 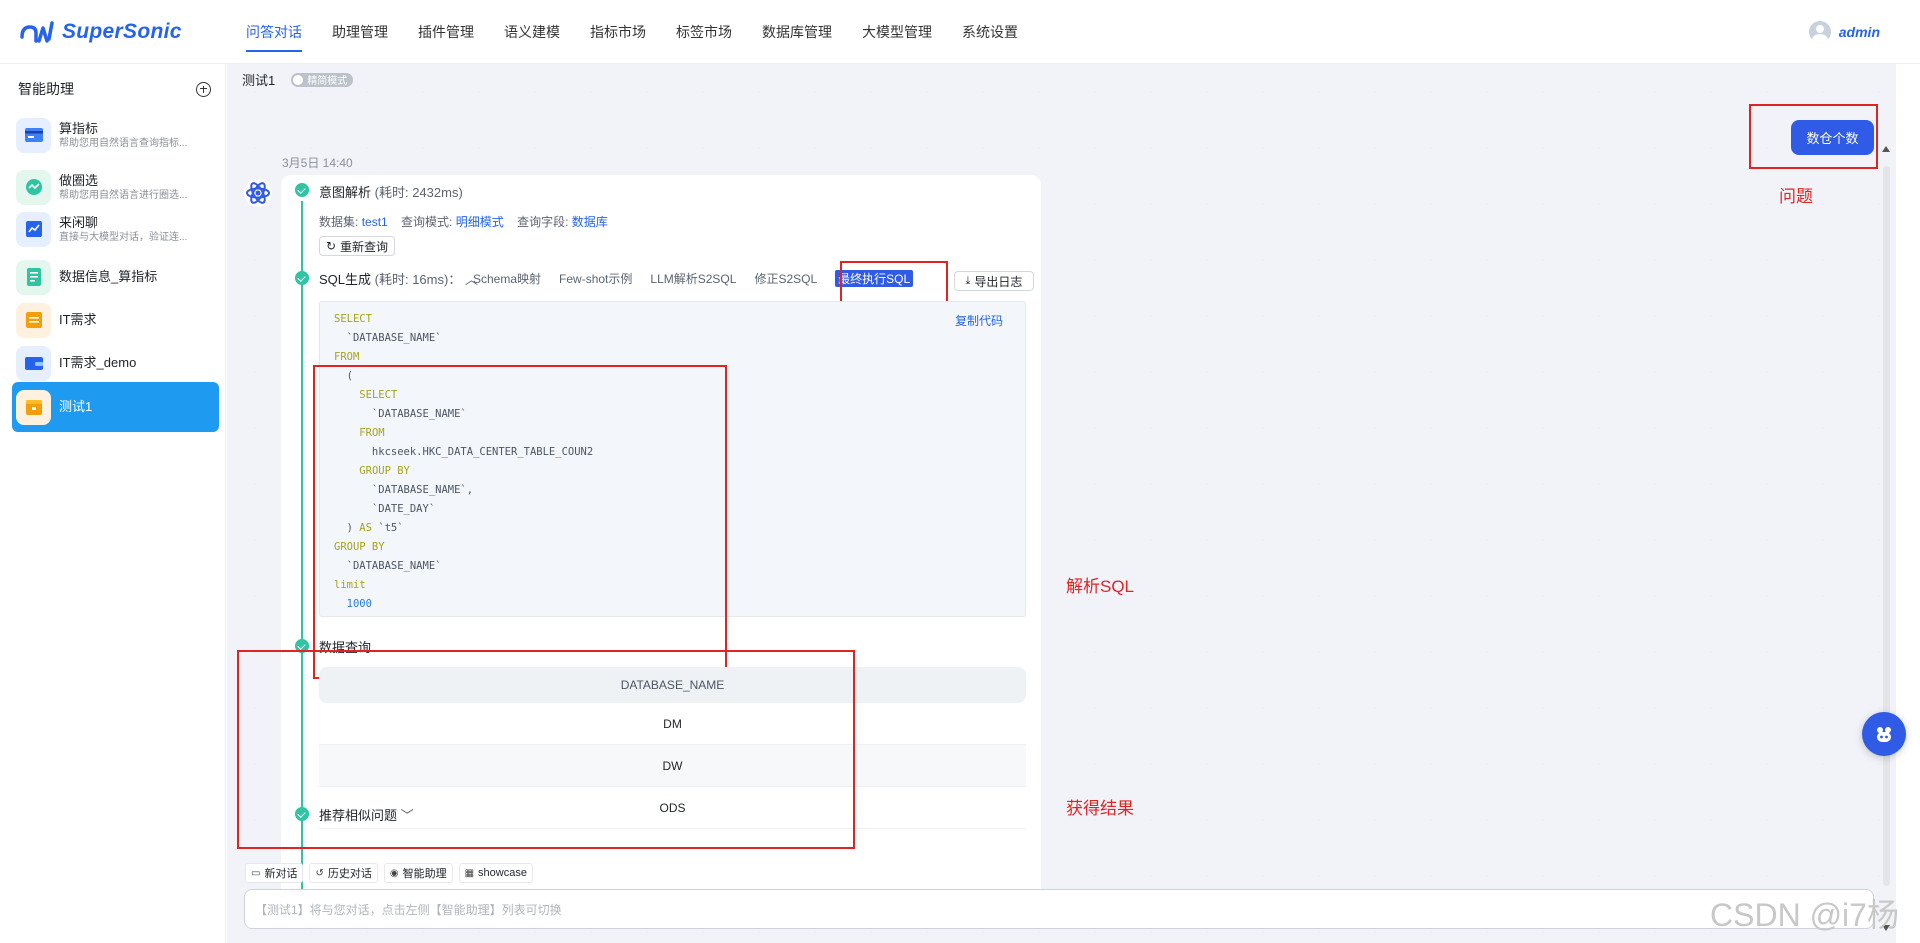 What do you see at coordinates (259, 80) in the screenshot?
I see `conversation-title: 测试1` at bounding box center [259, 80].